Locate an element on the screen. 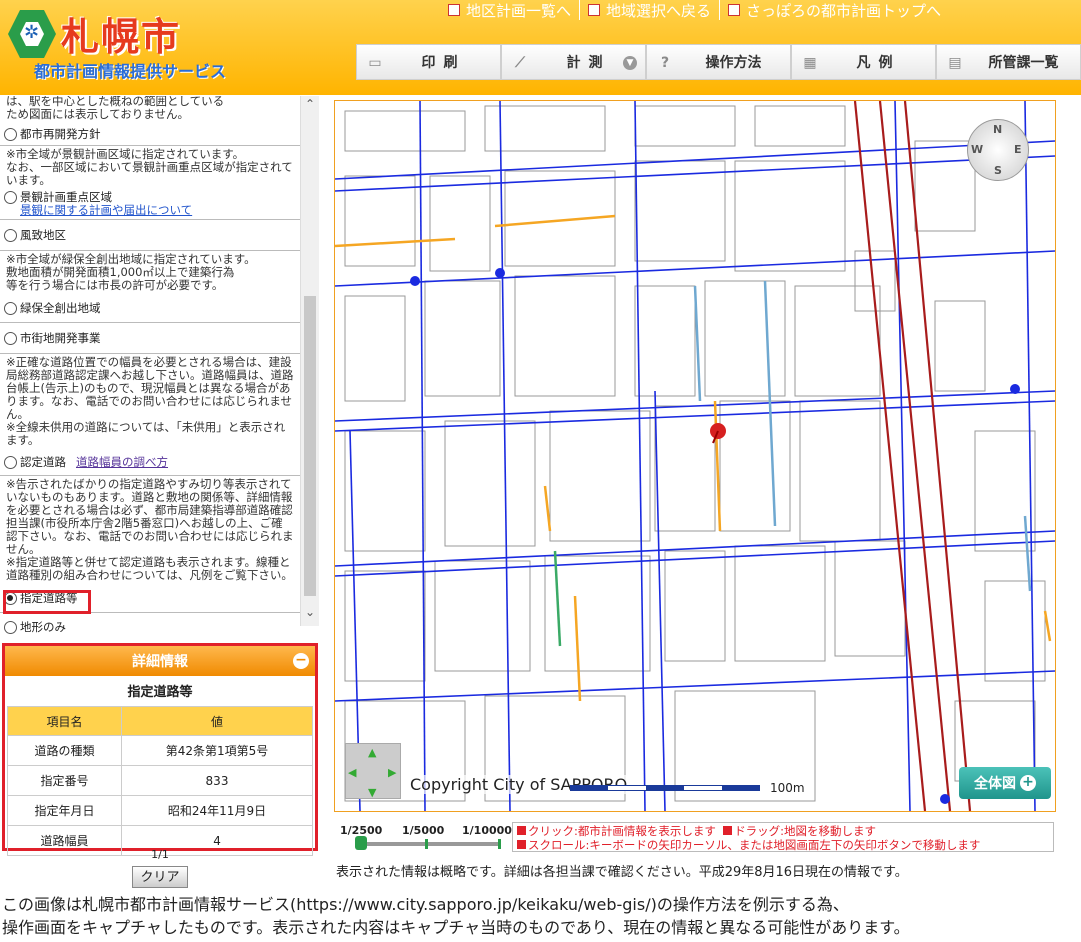 The height and width of the screenshot is (942, 1081). logo: ✲ 札幌市 都市計画情報提供サービス is located at coordinates (136, 48).